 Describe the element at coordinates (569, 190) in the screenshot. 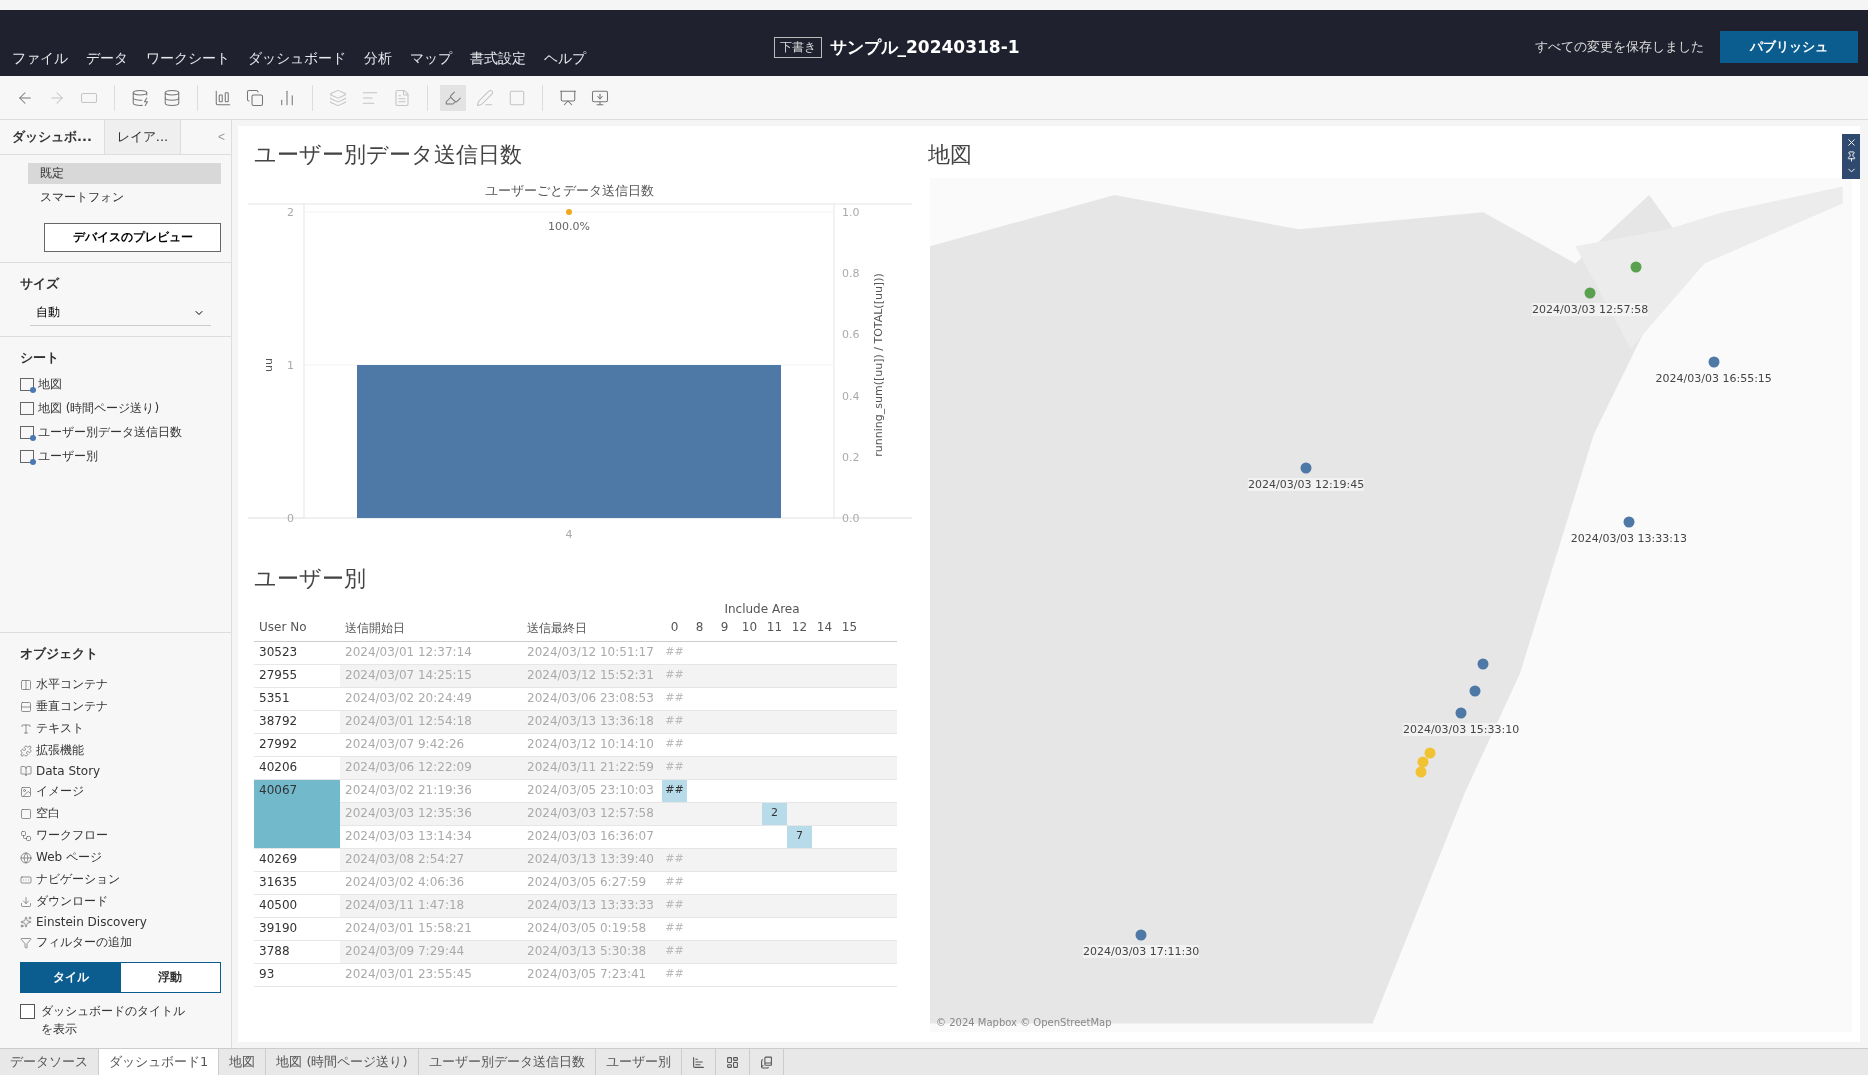

I see `chart-title: ユーザーごとデータ送信日数` at that location.